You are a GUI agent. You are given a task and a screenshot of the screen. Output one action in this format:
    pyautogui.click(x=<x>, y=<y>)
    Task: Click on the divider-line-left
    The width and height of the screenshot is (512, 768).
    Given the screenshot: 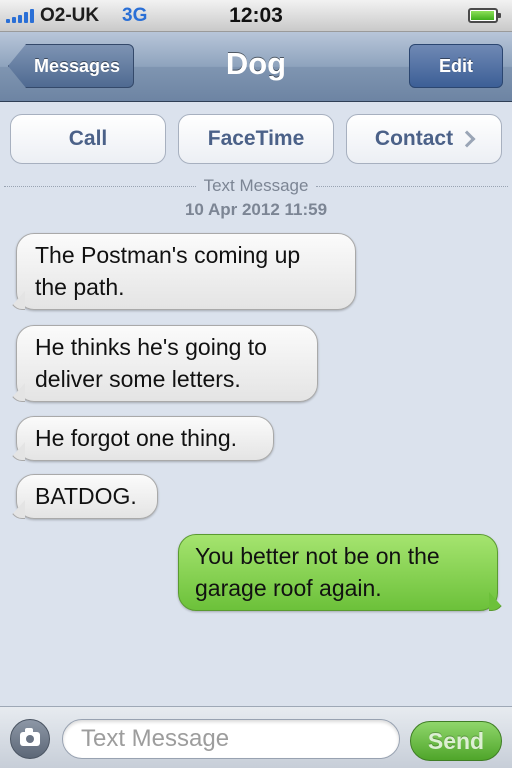 What is the action you would take?
    pyautogui.click(x=100, y=186)
    